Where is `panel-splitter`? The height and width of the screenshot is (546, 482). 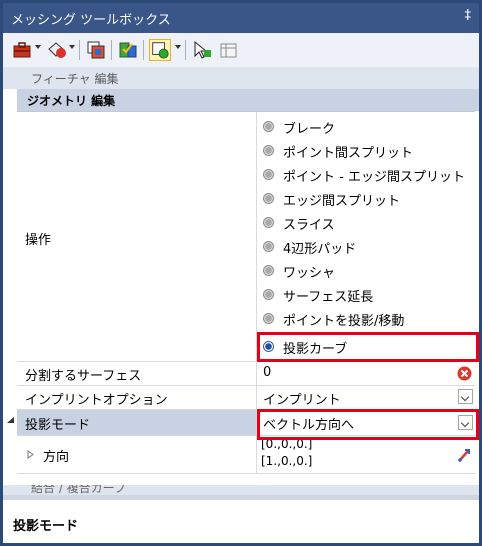 panel-splitter is located at coordinates (241, 497).